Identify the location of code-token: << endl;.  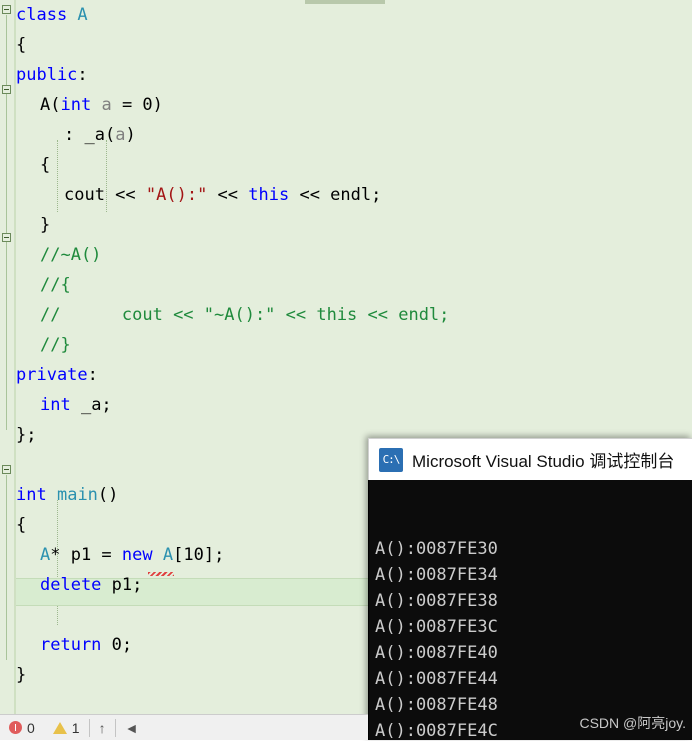
(335, 195).